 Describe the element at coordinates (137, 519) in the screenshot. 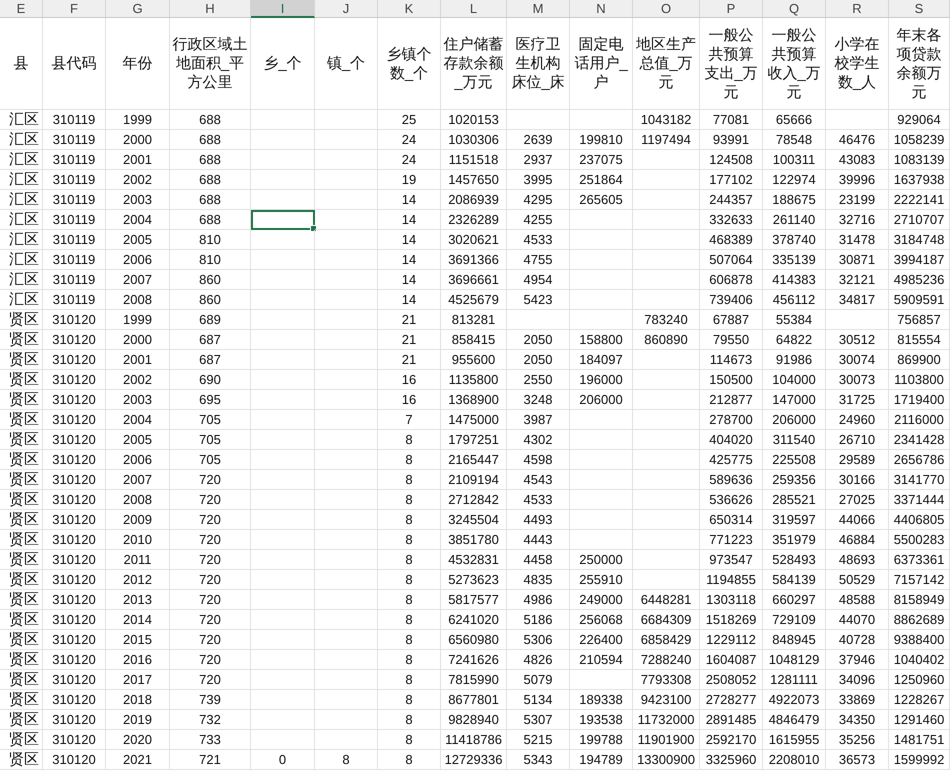

I see `table-cell: 2009` at that location.